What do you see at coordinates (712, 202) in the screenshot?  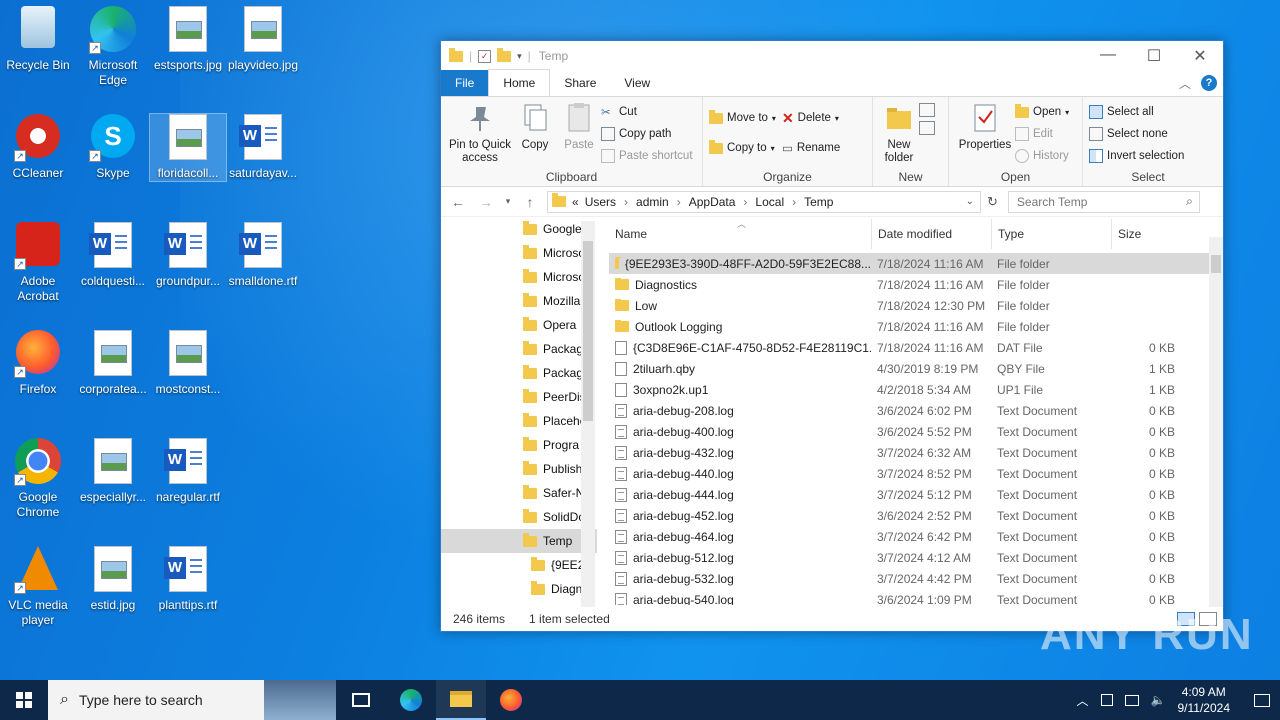 I see `breadcrumb-appdata: AppData` at bounding box center [712, 202].